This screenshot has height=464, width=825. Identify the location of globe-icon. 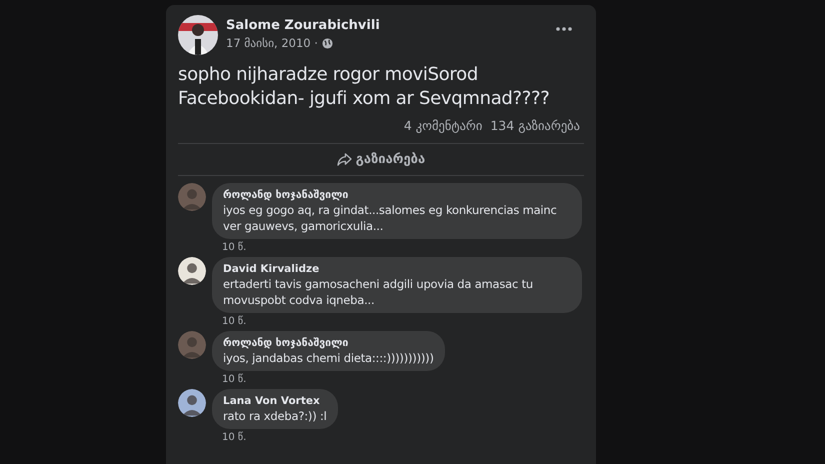
(327, 44).